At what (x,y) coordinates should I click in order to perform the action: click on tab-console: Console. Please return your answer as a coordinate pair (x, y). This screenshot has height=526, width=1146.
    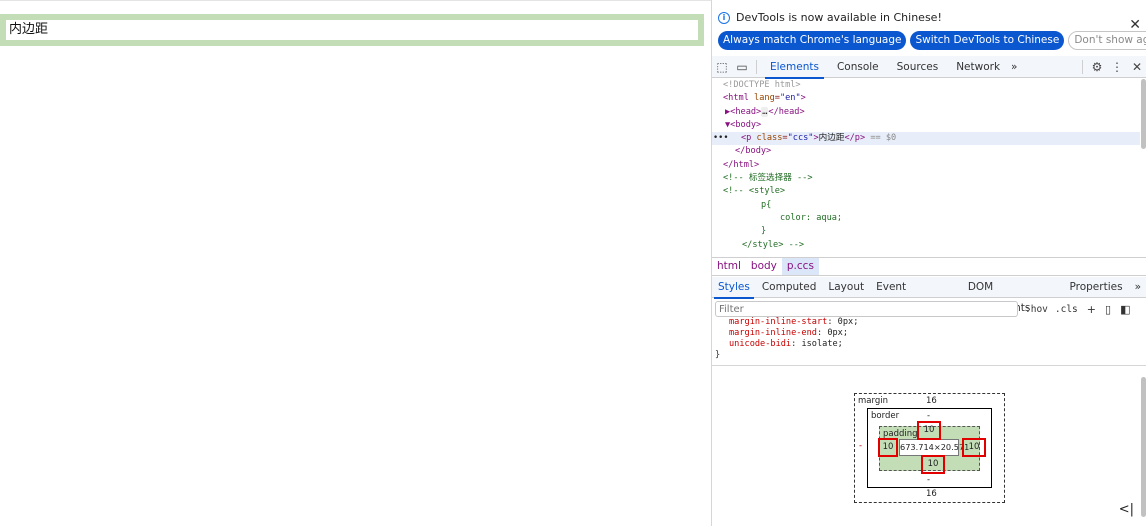
    Looking at the image, I should click on (858, 67).